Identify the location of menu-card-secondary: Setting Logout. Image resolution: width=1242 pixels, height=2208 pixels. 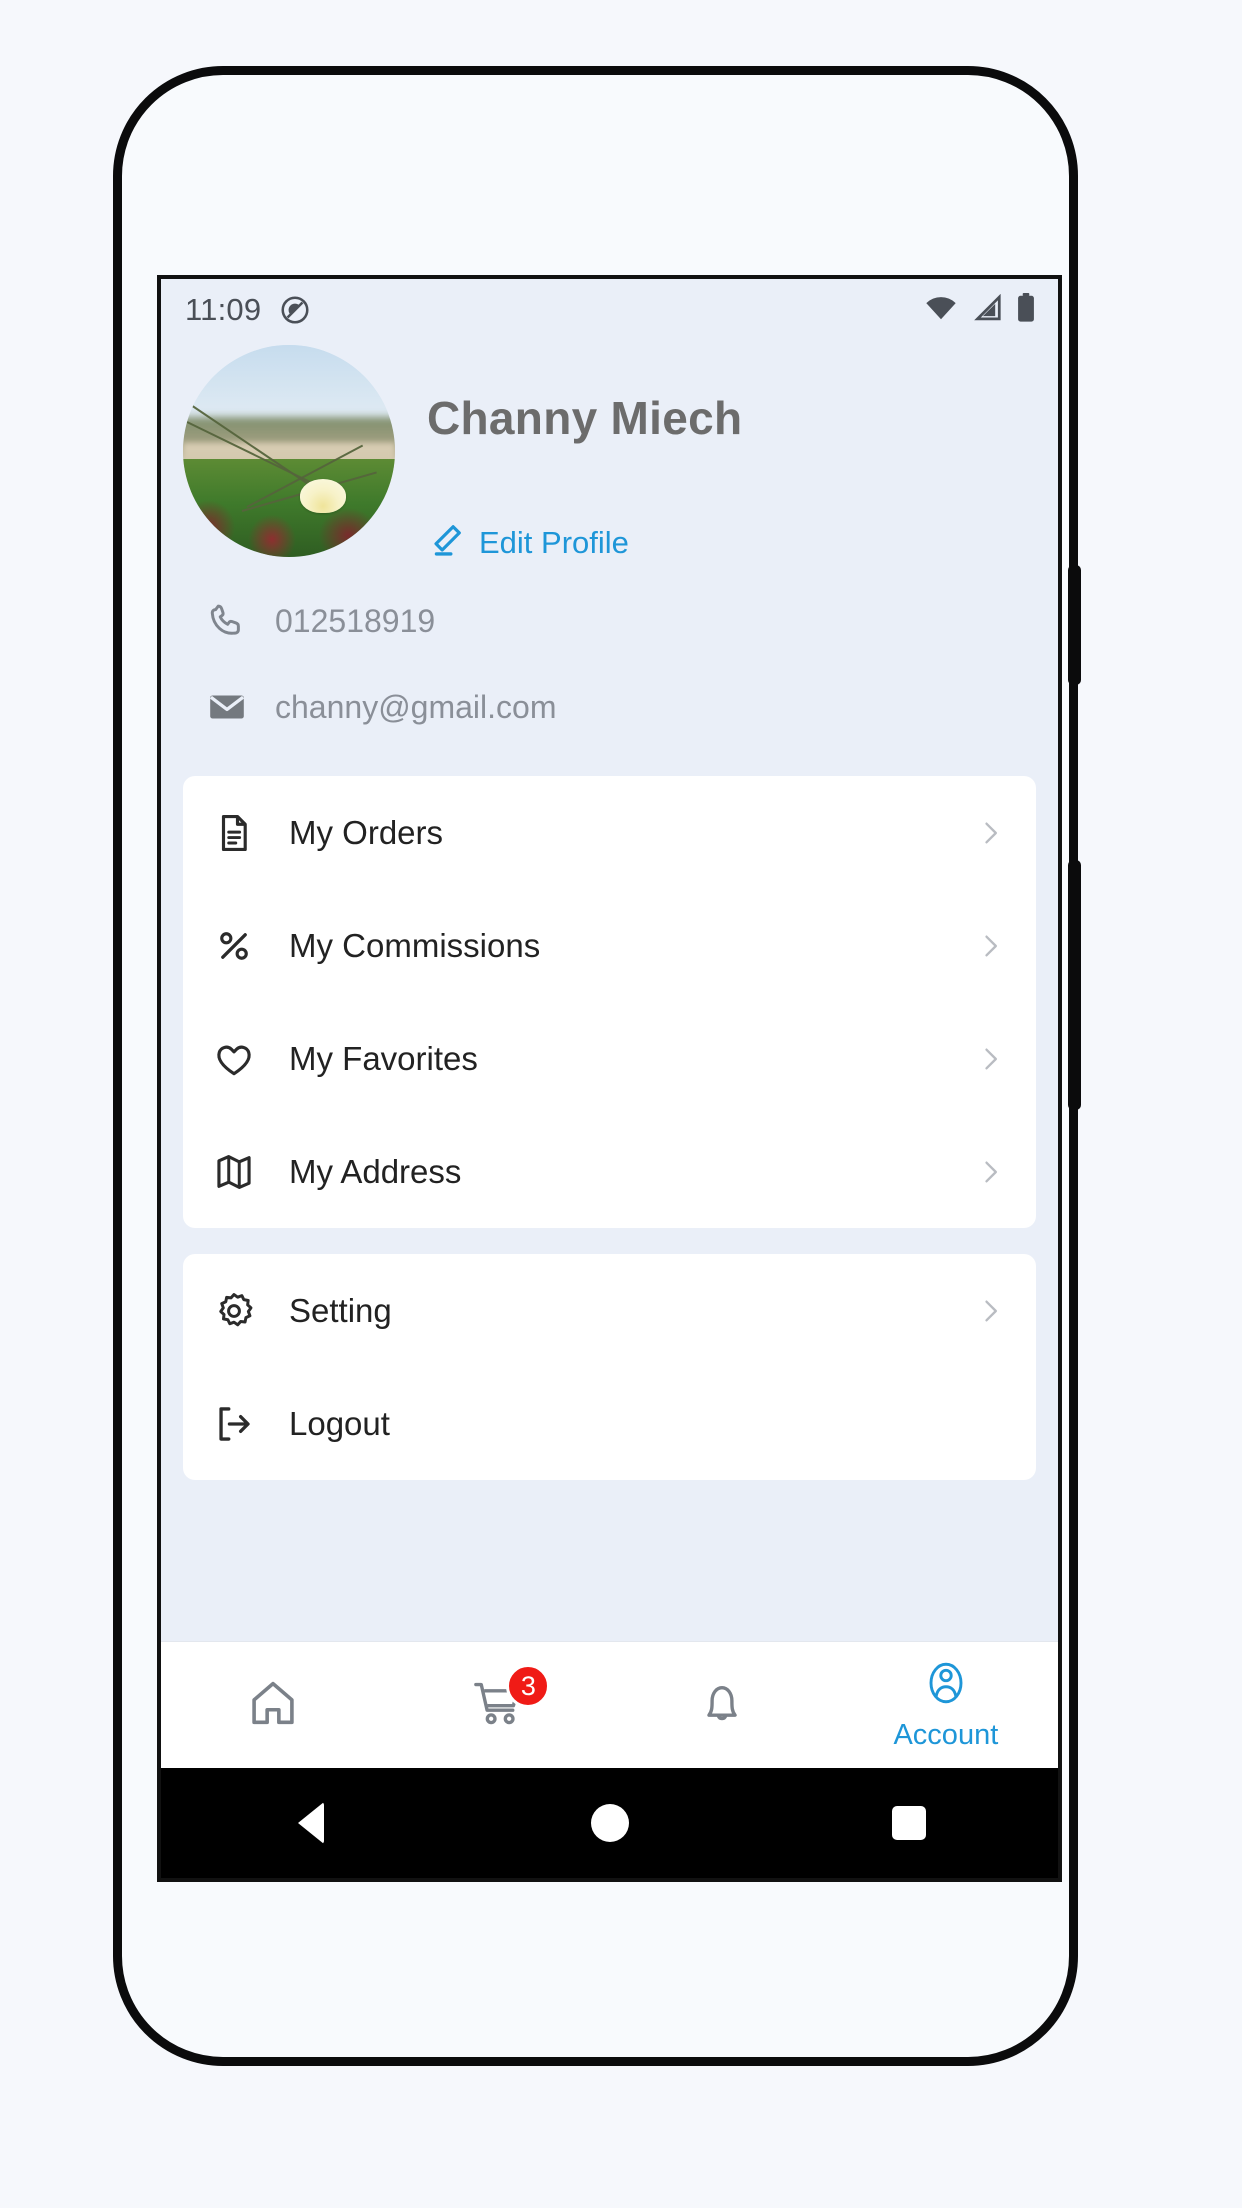
(609, 1367).